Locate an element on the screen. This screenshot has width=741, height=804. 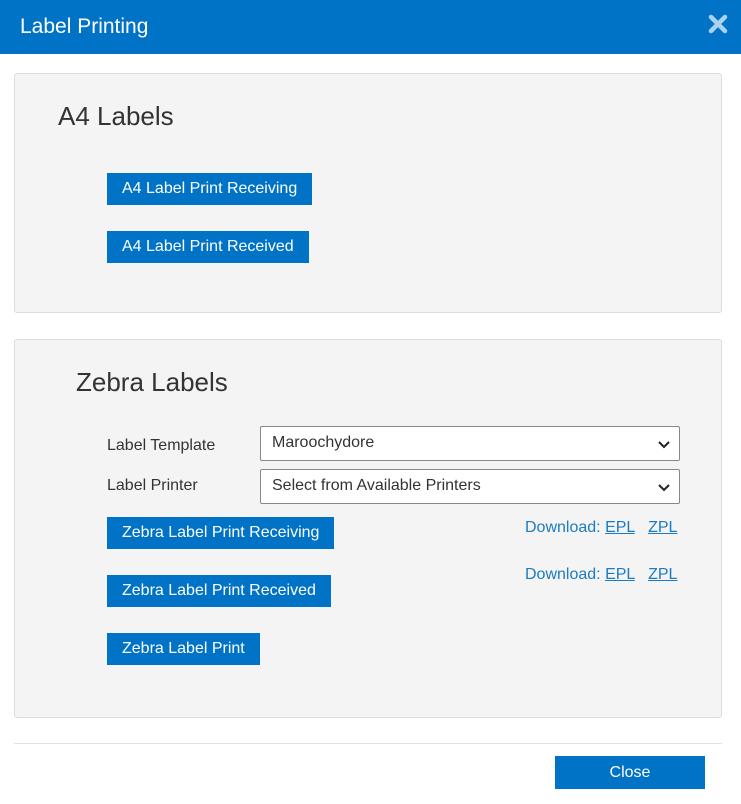
label-template-label: Label Template is located at coordinates (161, 445).